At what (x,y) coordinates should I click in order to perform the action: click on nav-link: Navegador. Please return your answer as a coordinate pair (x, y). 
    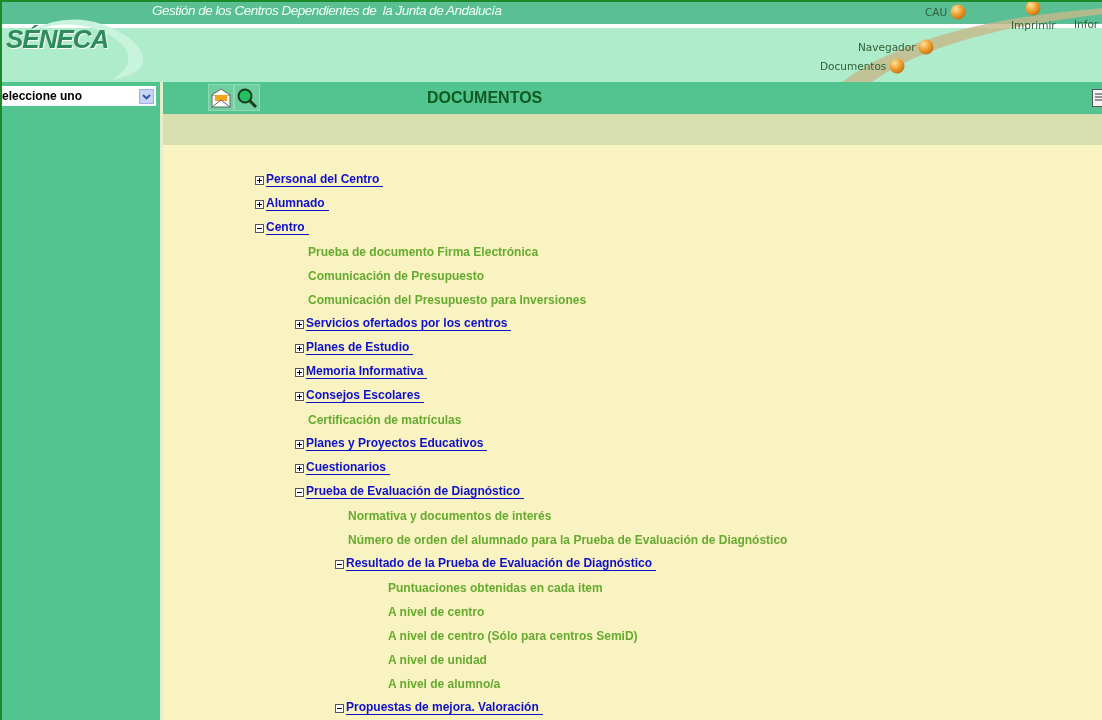
    Looking at the image, I should click on (896, 47).